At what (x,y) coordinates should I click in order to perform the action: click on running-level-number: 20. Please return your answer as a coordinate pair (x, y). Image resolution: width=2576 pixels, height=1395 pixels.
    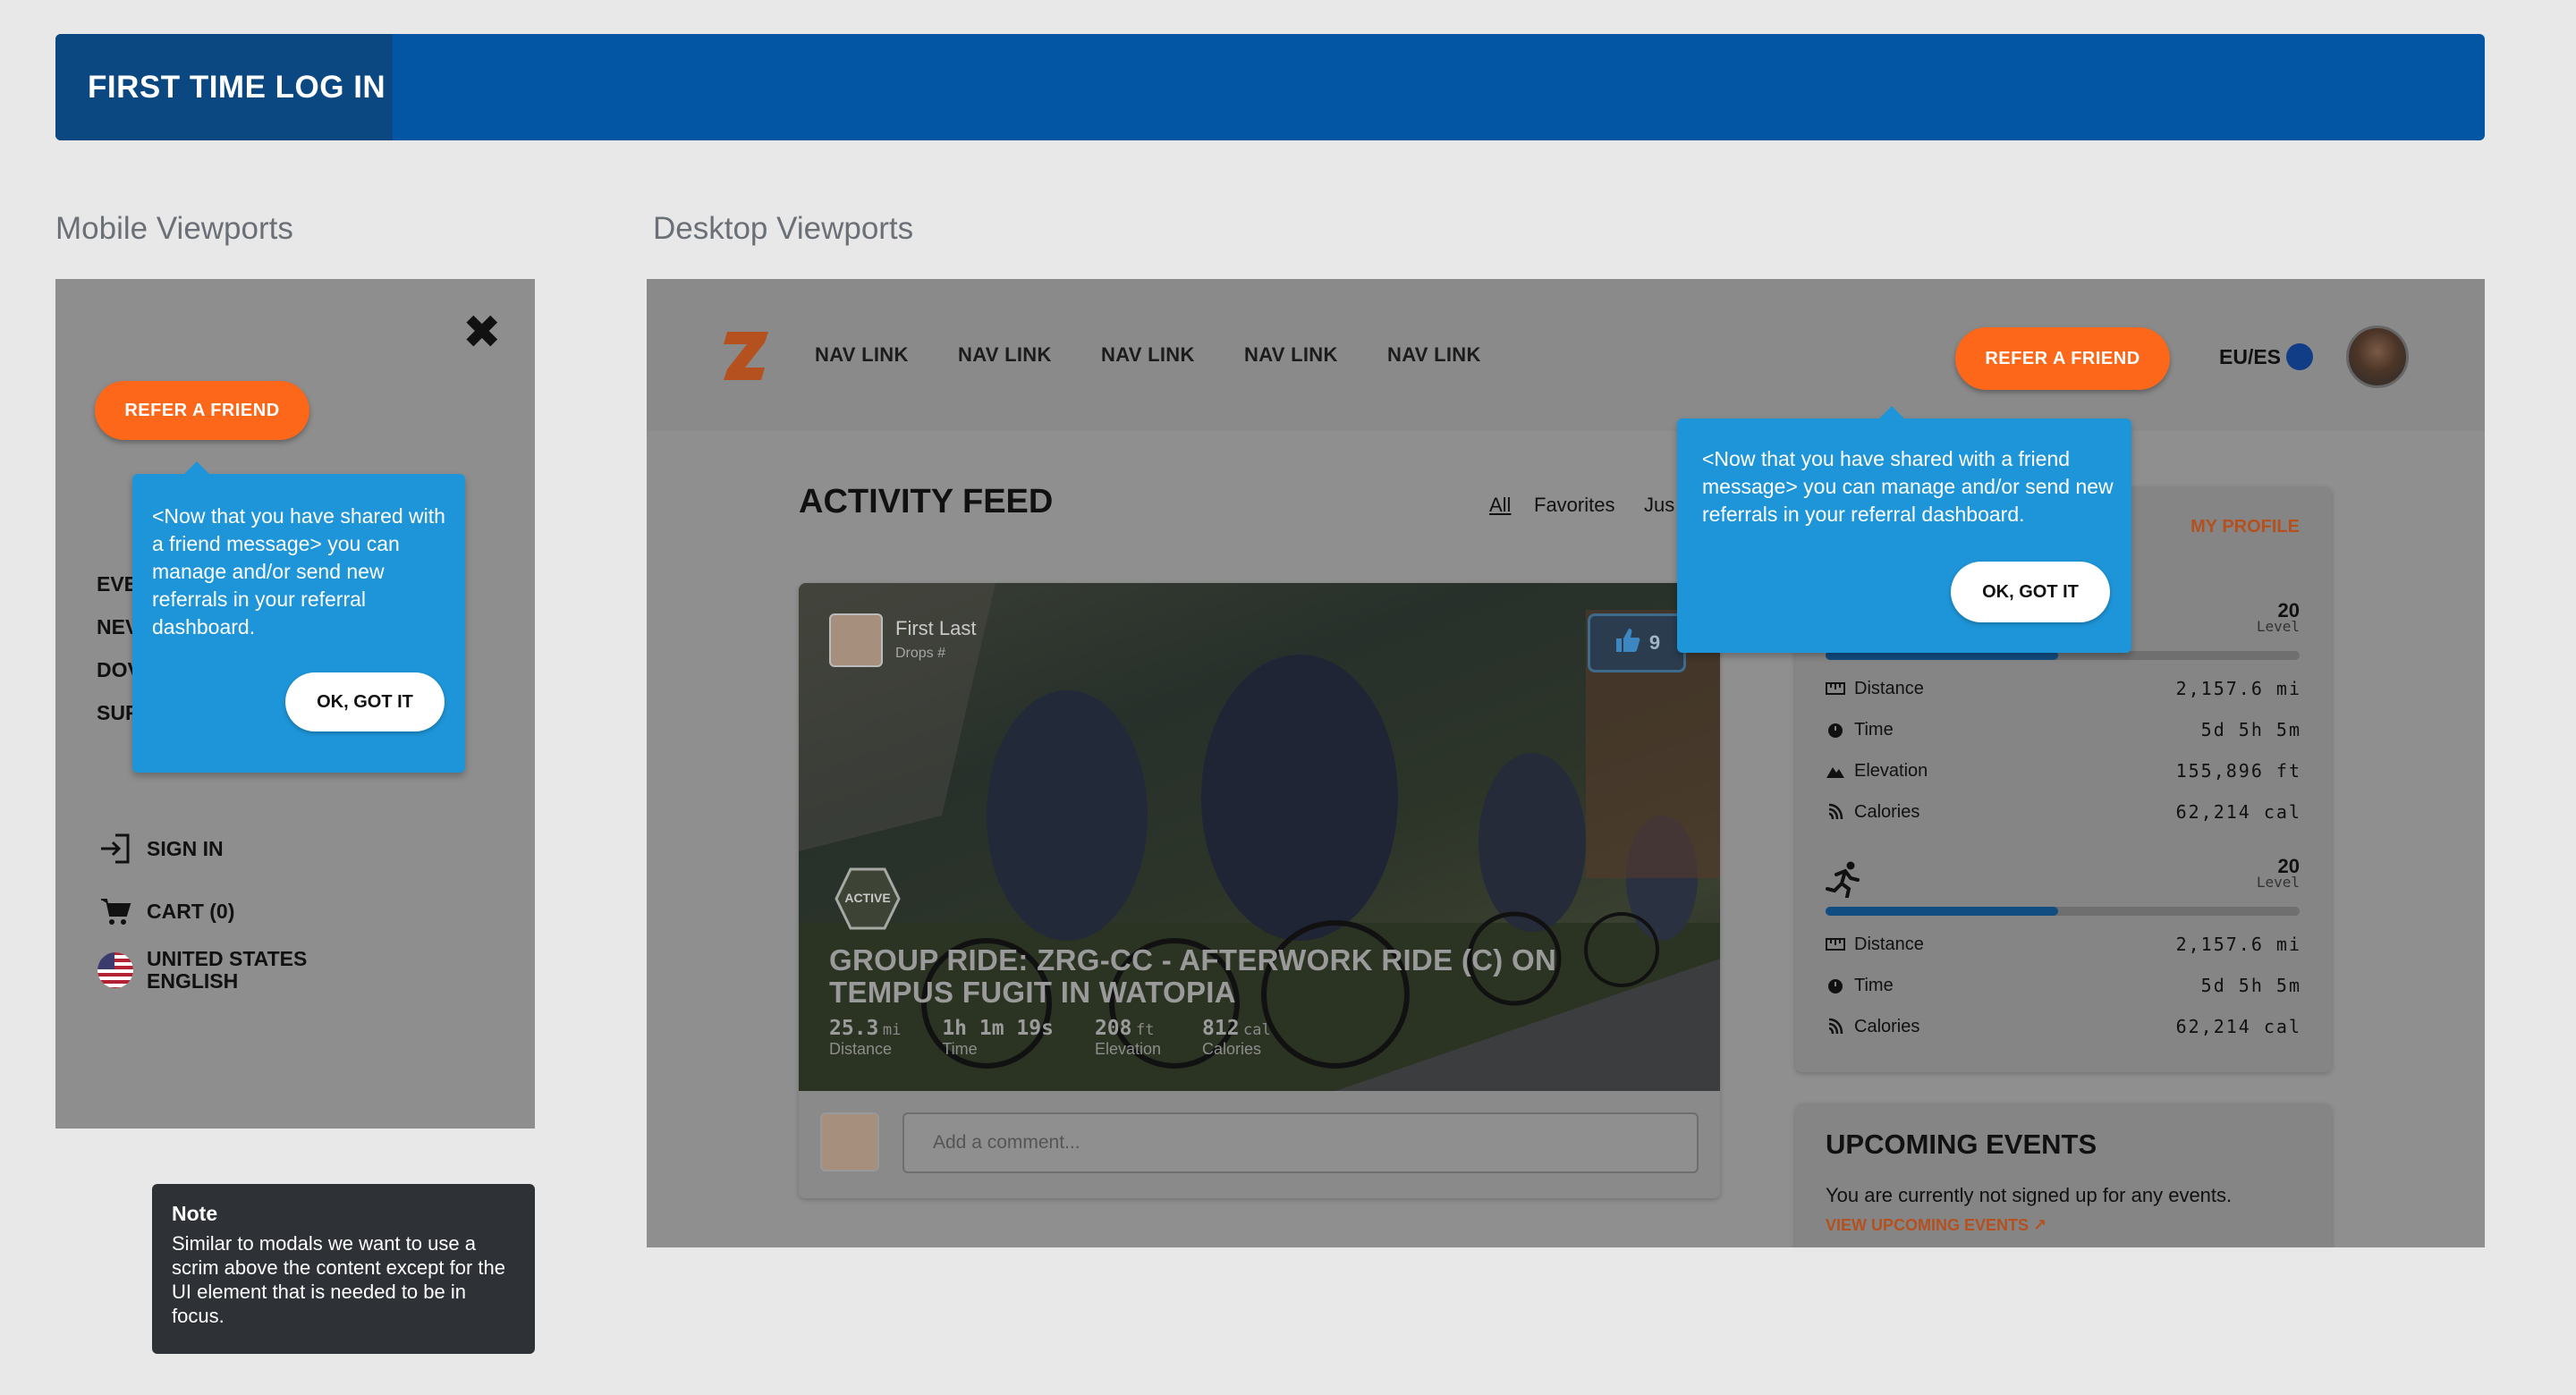
    Looking at the image, I should click on (2288, 866).